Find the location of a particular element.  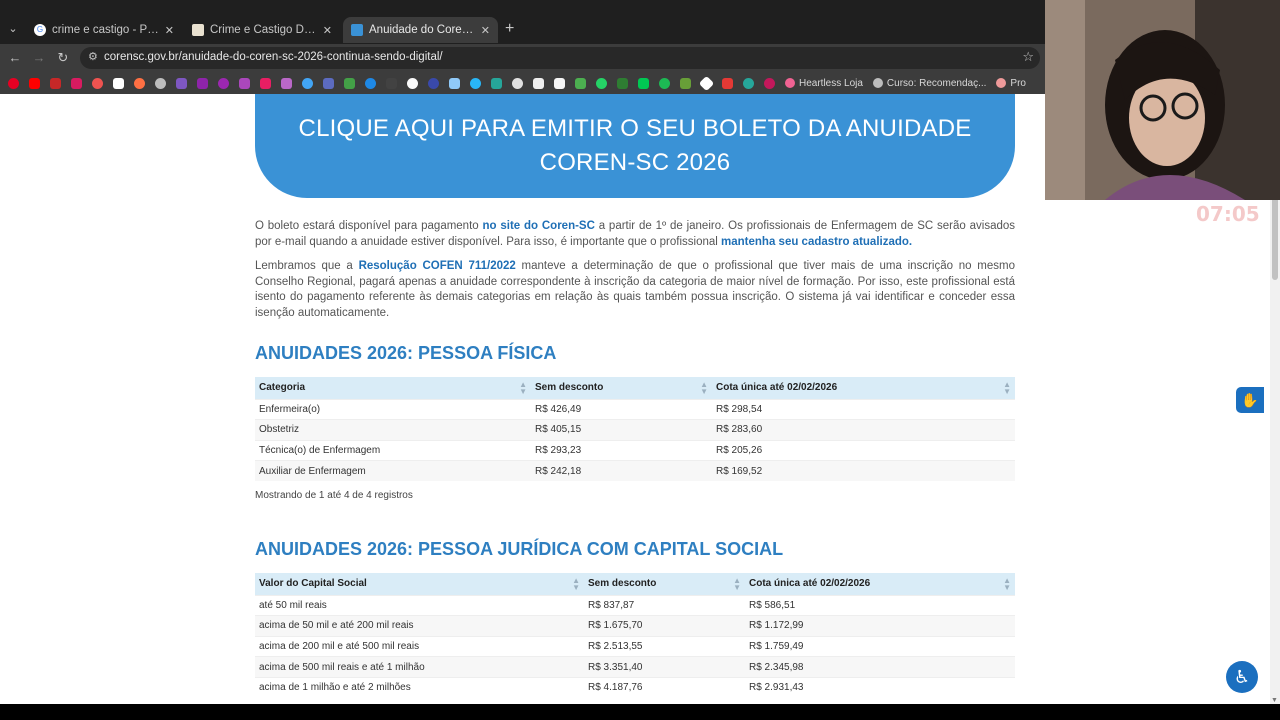

tab-title: crime e castigo - Pesquisa Goo is located at coordinates (105, 30).